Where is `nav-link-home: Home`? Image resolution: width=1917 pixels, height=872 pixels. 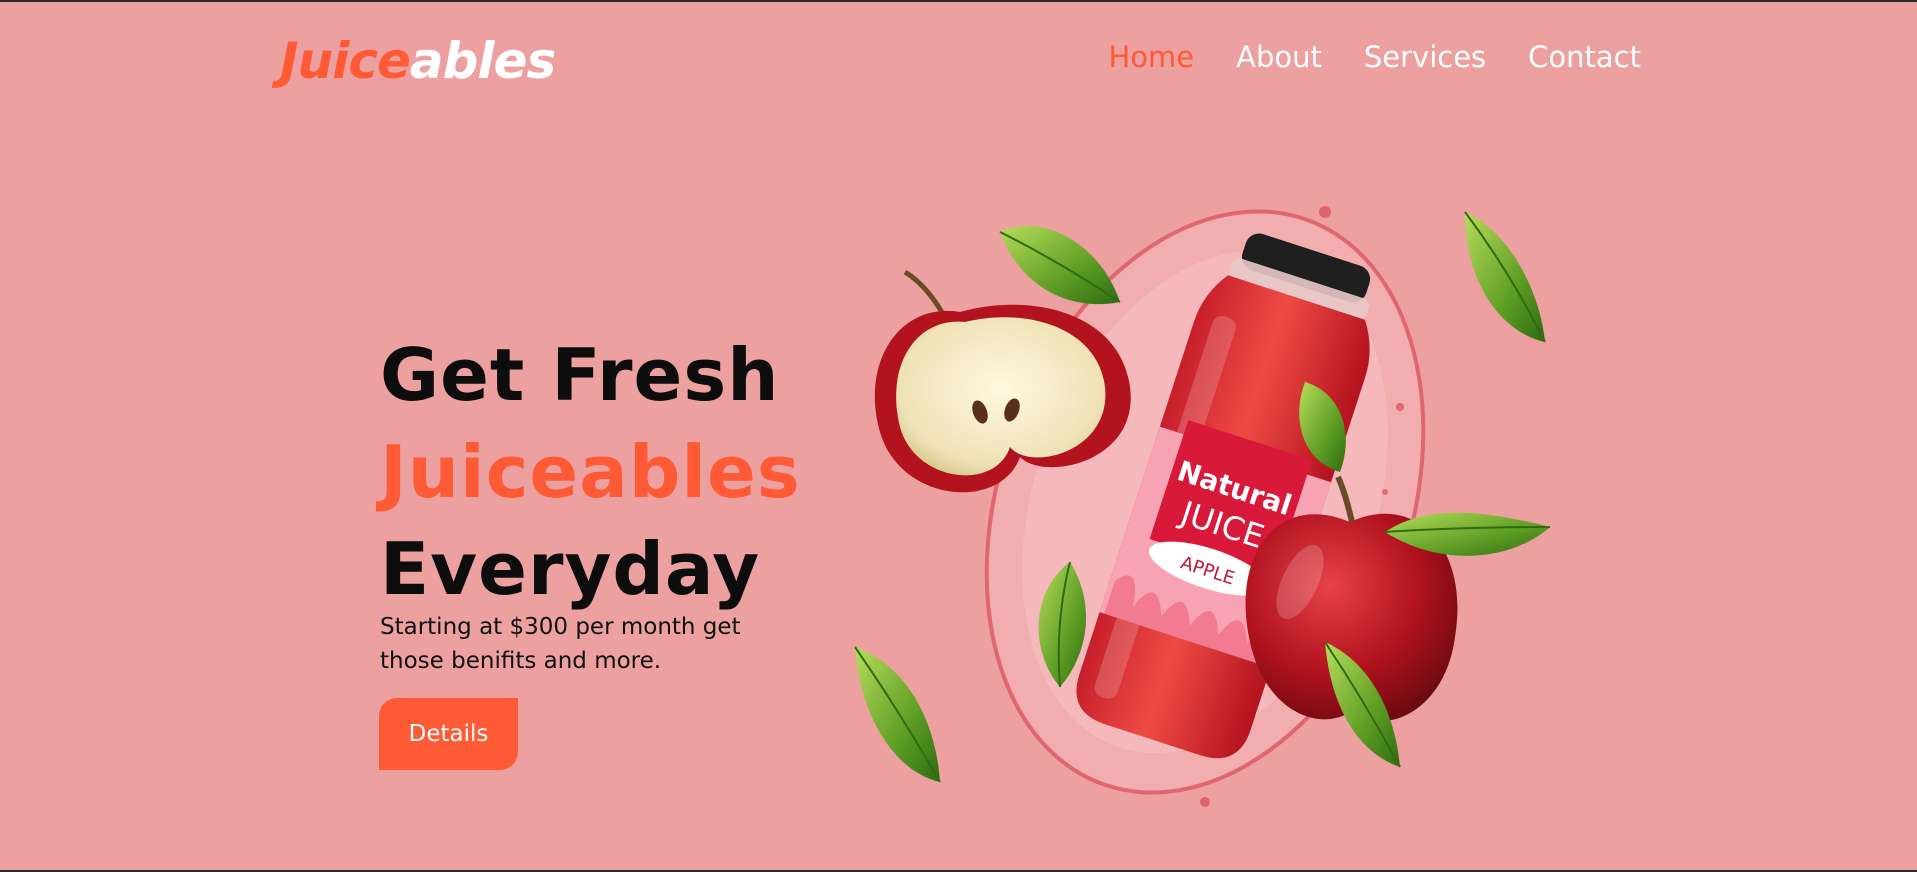
nav-link-home: Home is located at coordinates (1151, 57).